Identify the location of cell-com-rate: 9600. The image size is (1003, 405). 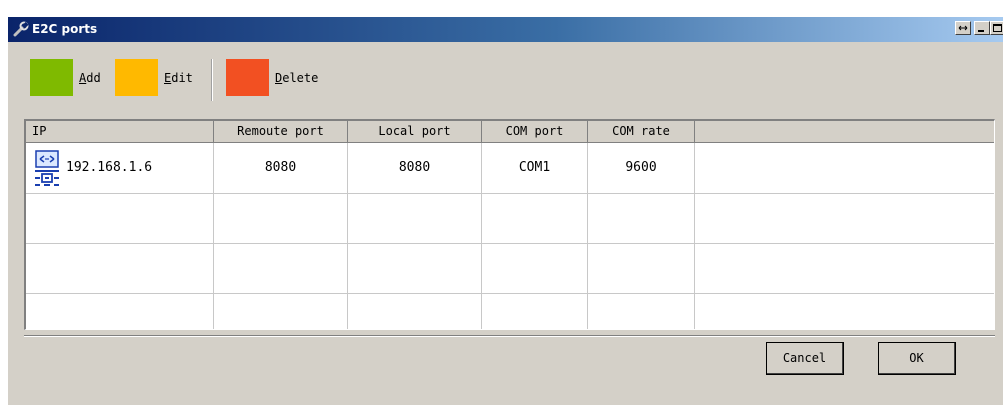
(641, 167).